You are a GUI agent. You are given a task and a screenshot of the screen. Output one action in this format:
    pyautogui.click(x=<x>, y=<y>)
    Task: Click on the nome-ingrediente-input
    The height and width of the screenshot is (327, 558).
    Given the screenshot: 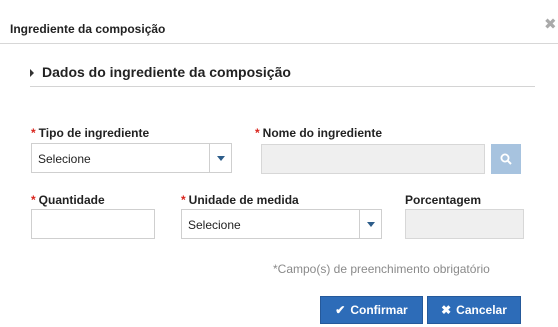 What is the action you would take?
    pyautogui.click(x=373, y=159)
    